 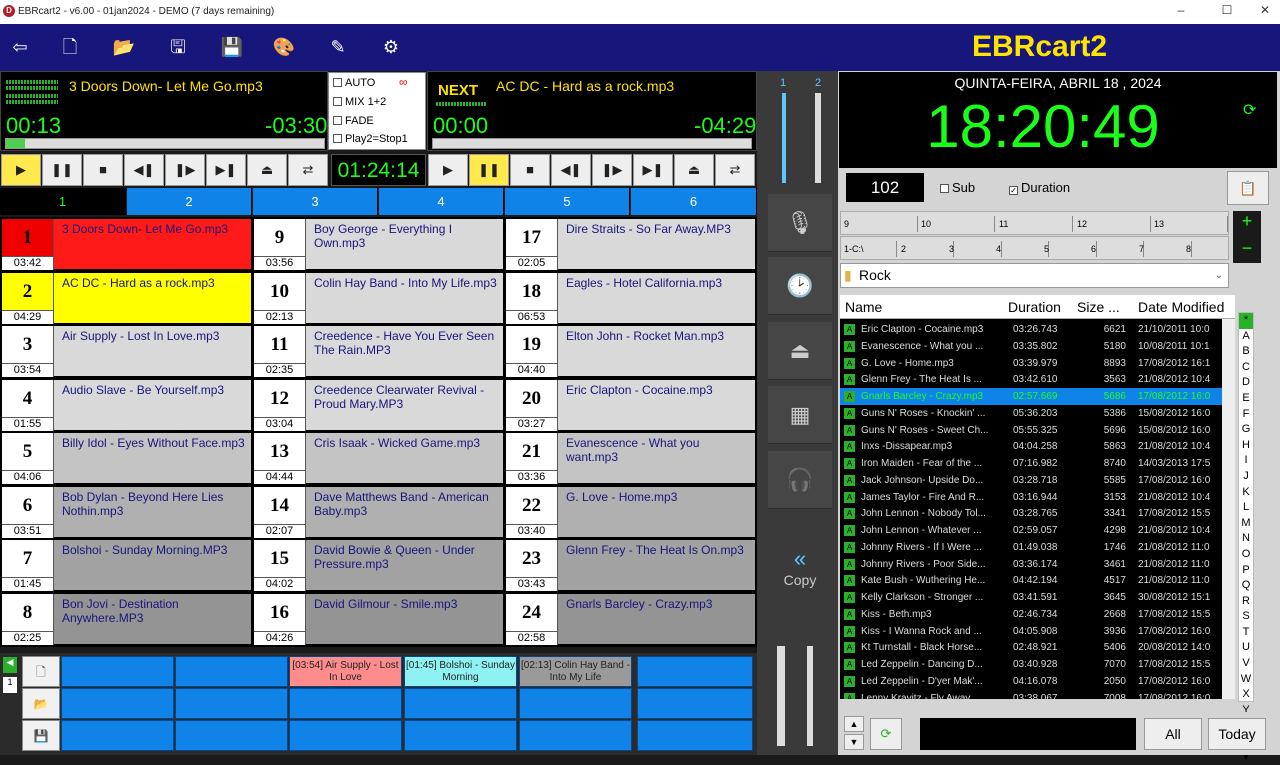 I want to click on cart-button: 16 04:26 David Gilmour - Smile.mp3, so click(x=378, y=618).